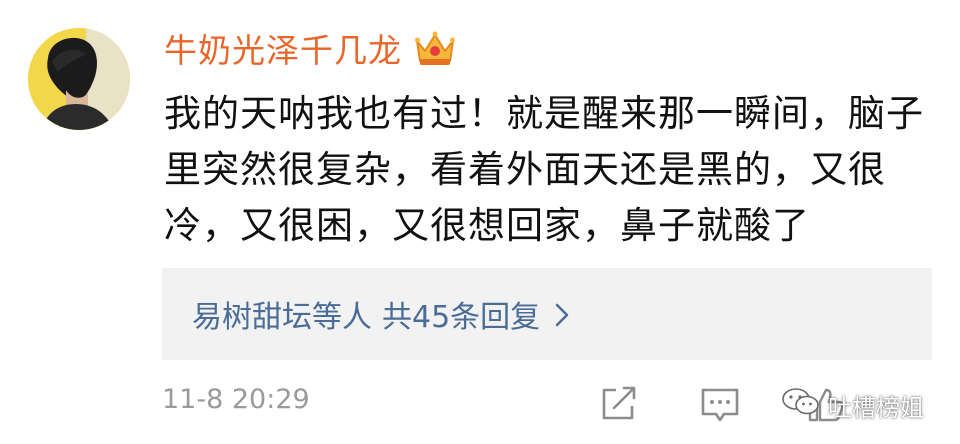  I want to click on reply-users: 易树甜坛, so click(252, 314).